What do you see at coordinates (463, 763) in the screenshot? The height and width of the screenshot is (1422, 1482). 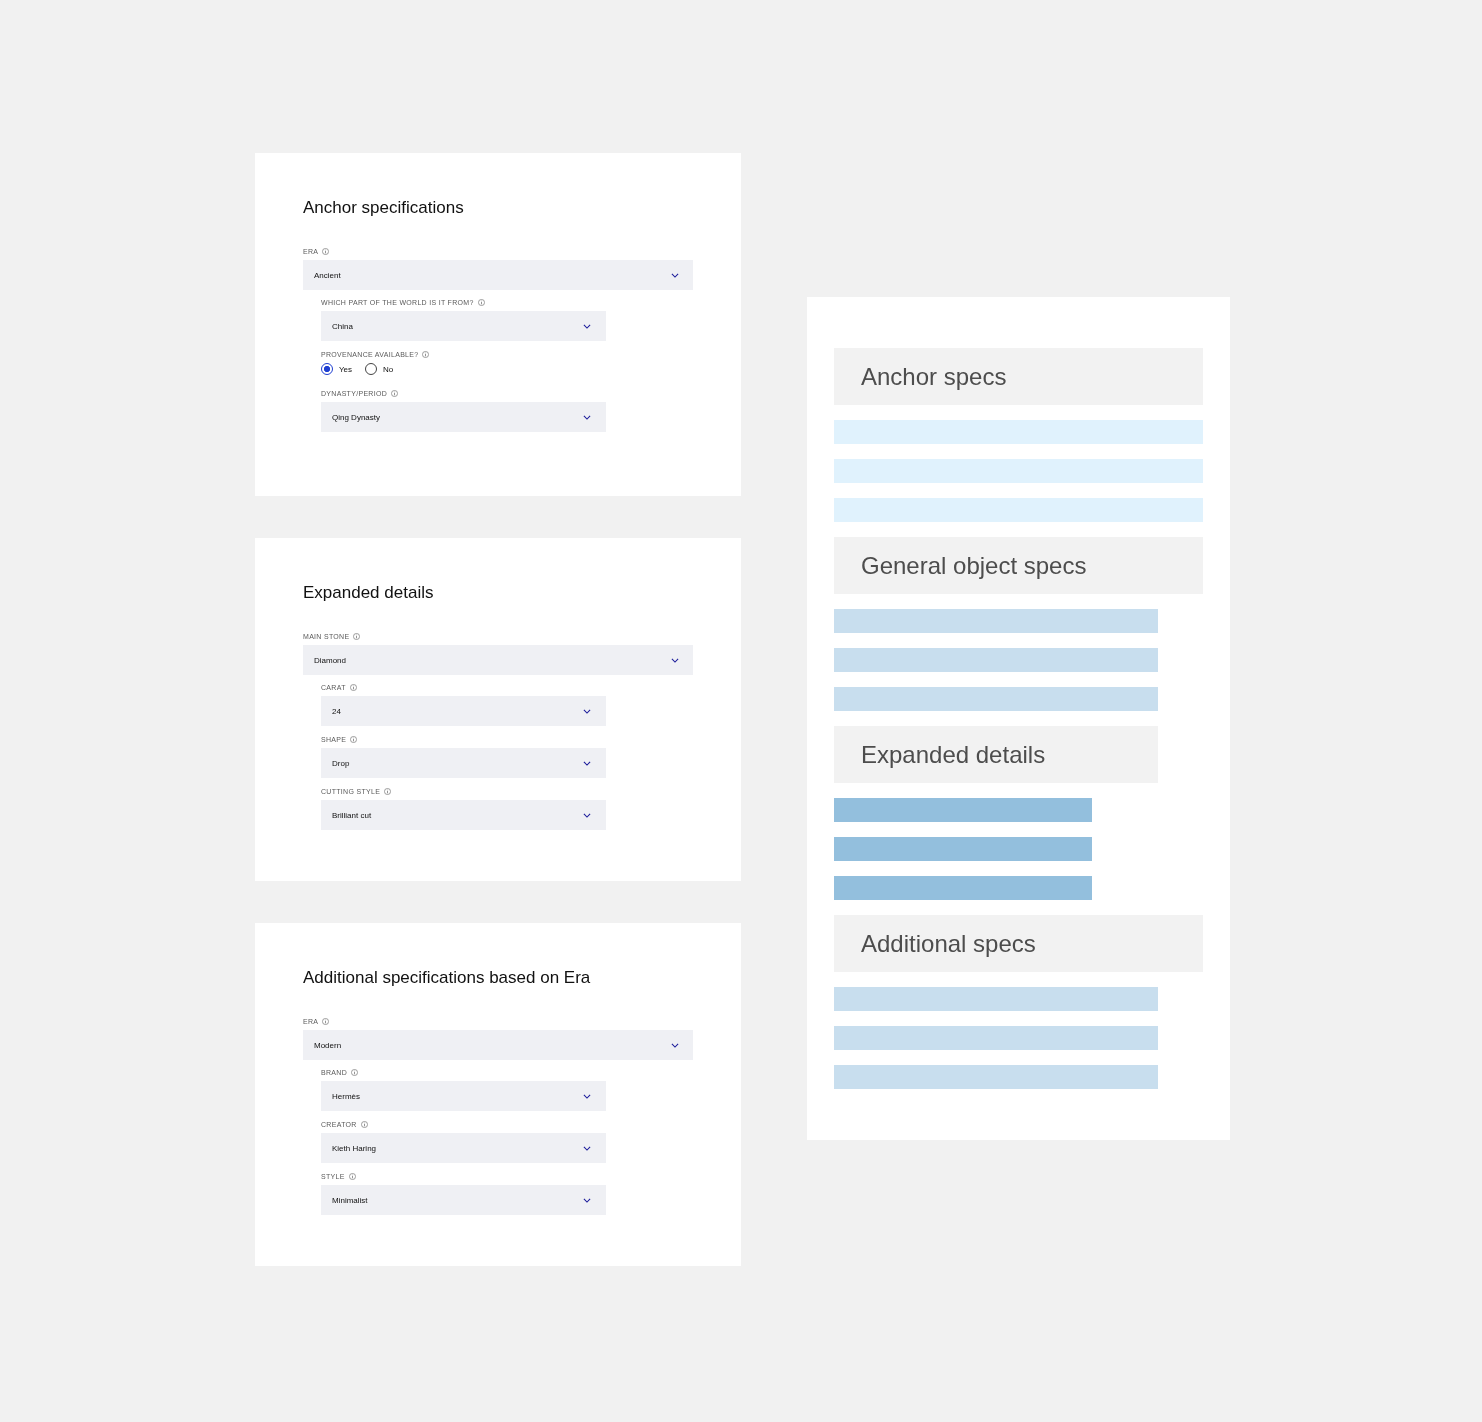 I see `dropdown: Drop` at bounding box center [463, 763].